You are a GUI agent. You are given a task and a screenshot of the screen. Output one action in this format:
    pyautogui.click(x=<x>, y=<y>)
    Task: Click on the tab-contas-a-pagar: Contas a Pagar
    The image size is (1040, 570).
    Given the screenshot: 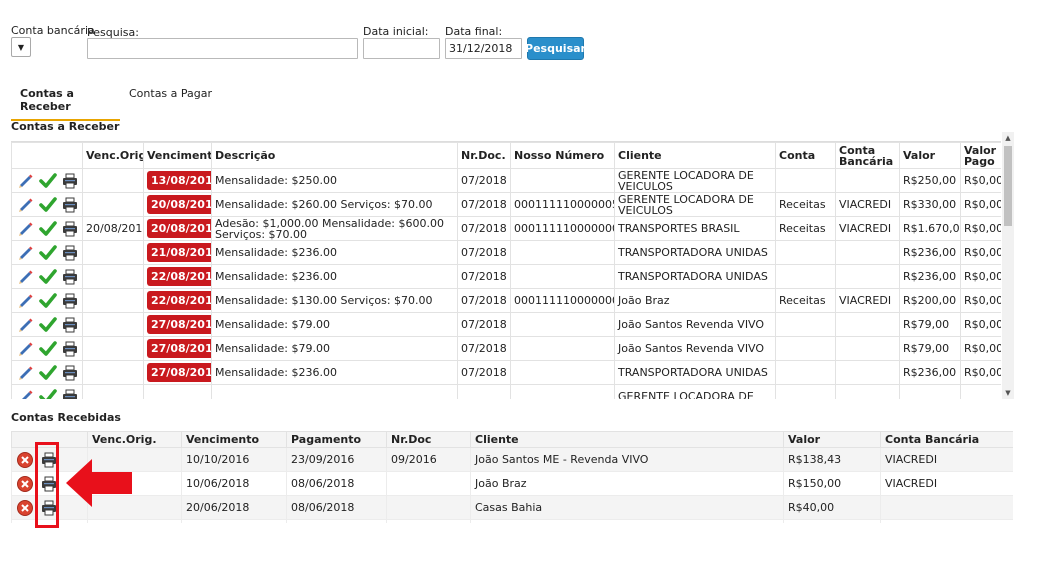 What is the action you would take?
    pyautogui.click(x=170, y=93)
    